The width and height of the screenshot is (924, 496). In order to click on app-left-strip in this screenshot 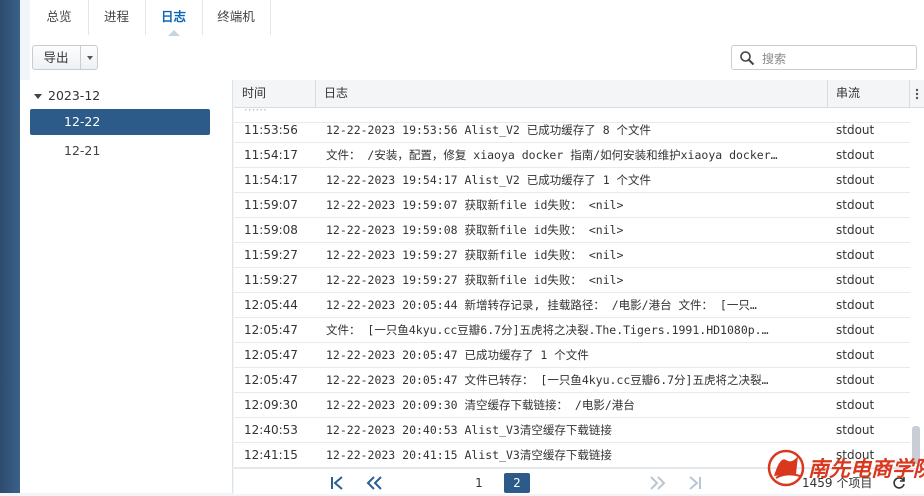, I will do `click(10, 246)`.